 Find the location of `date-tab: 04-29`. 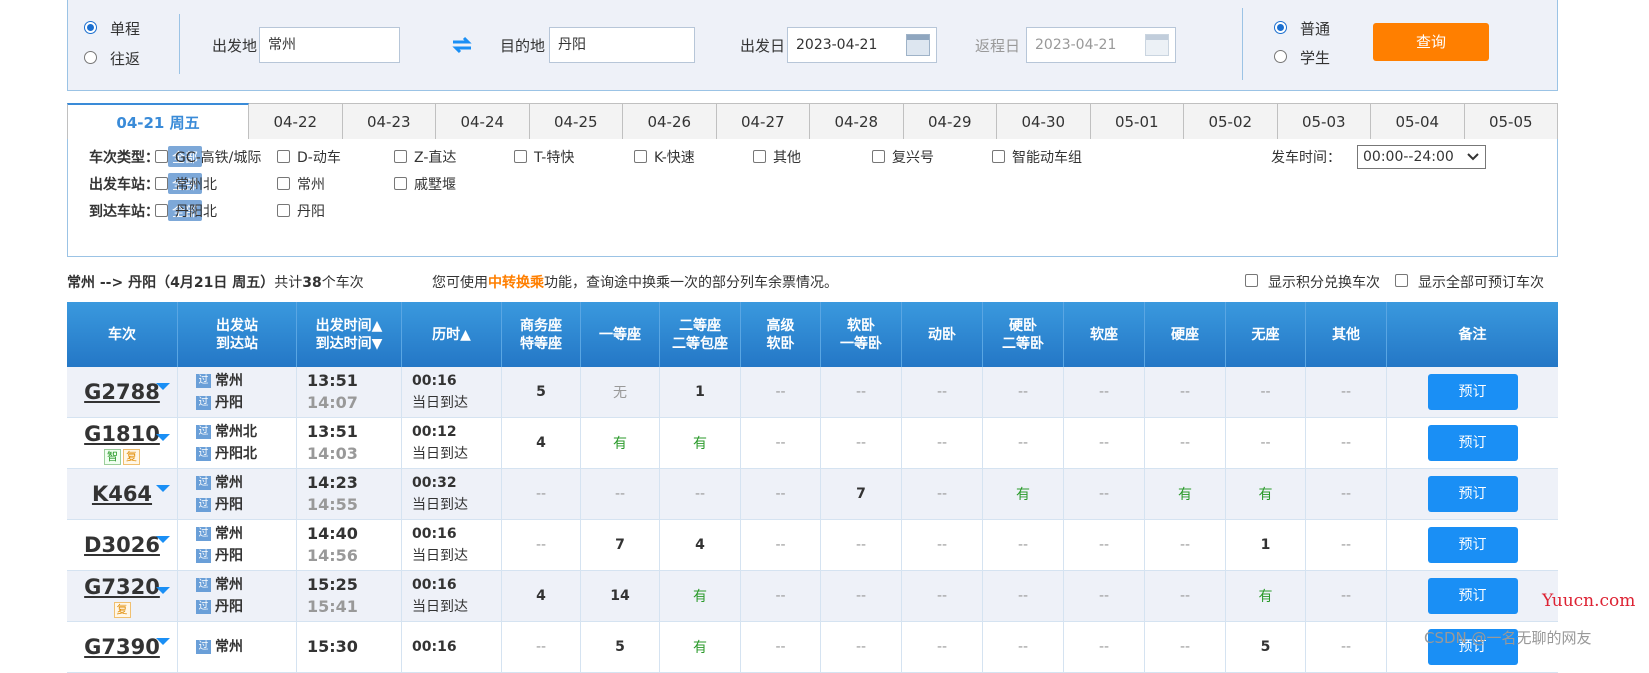

date-tab: 04-29 is located at coordinates (950, 121).